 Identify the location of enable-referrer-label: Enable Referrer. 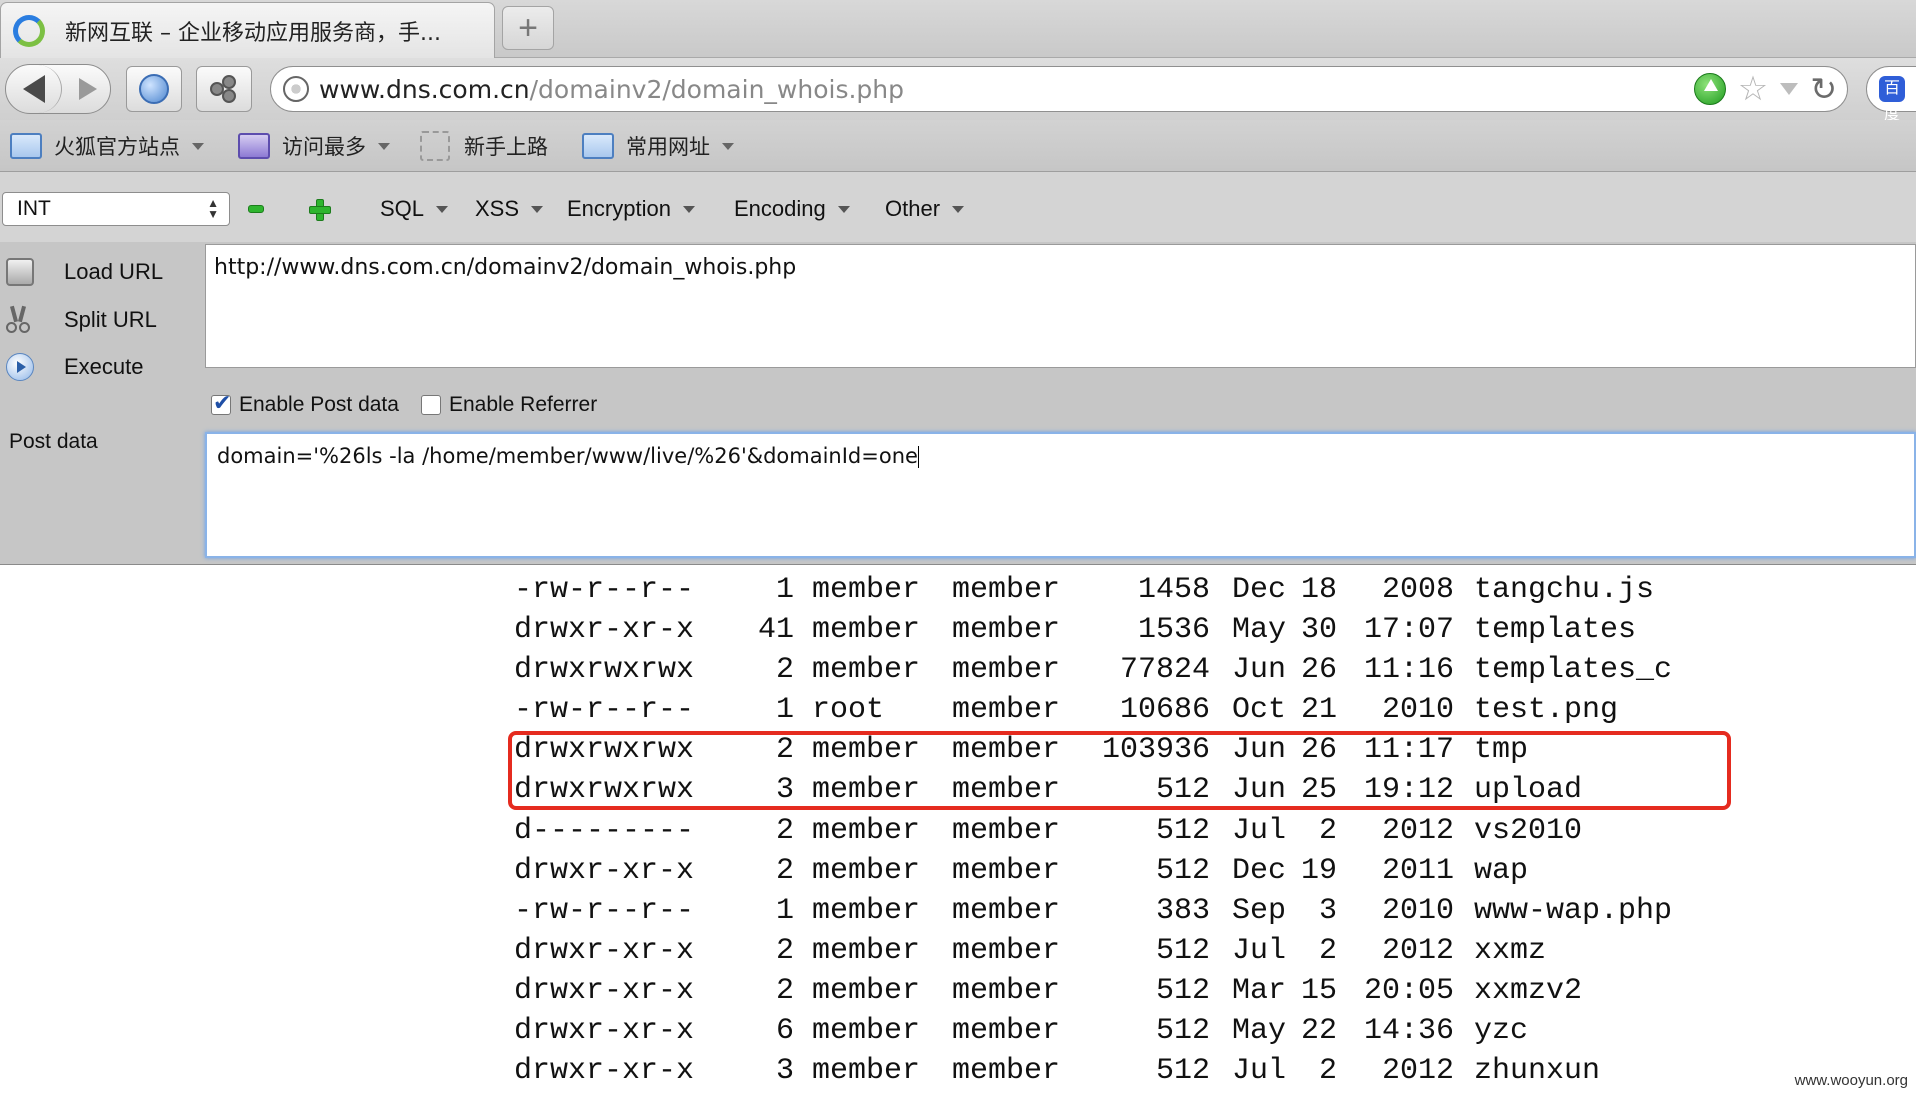
(523, 404).